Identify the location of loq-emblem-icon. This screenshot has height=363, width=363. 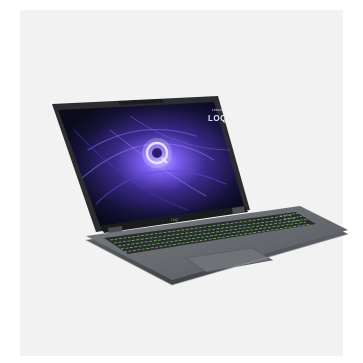
(157, 153).